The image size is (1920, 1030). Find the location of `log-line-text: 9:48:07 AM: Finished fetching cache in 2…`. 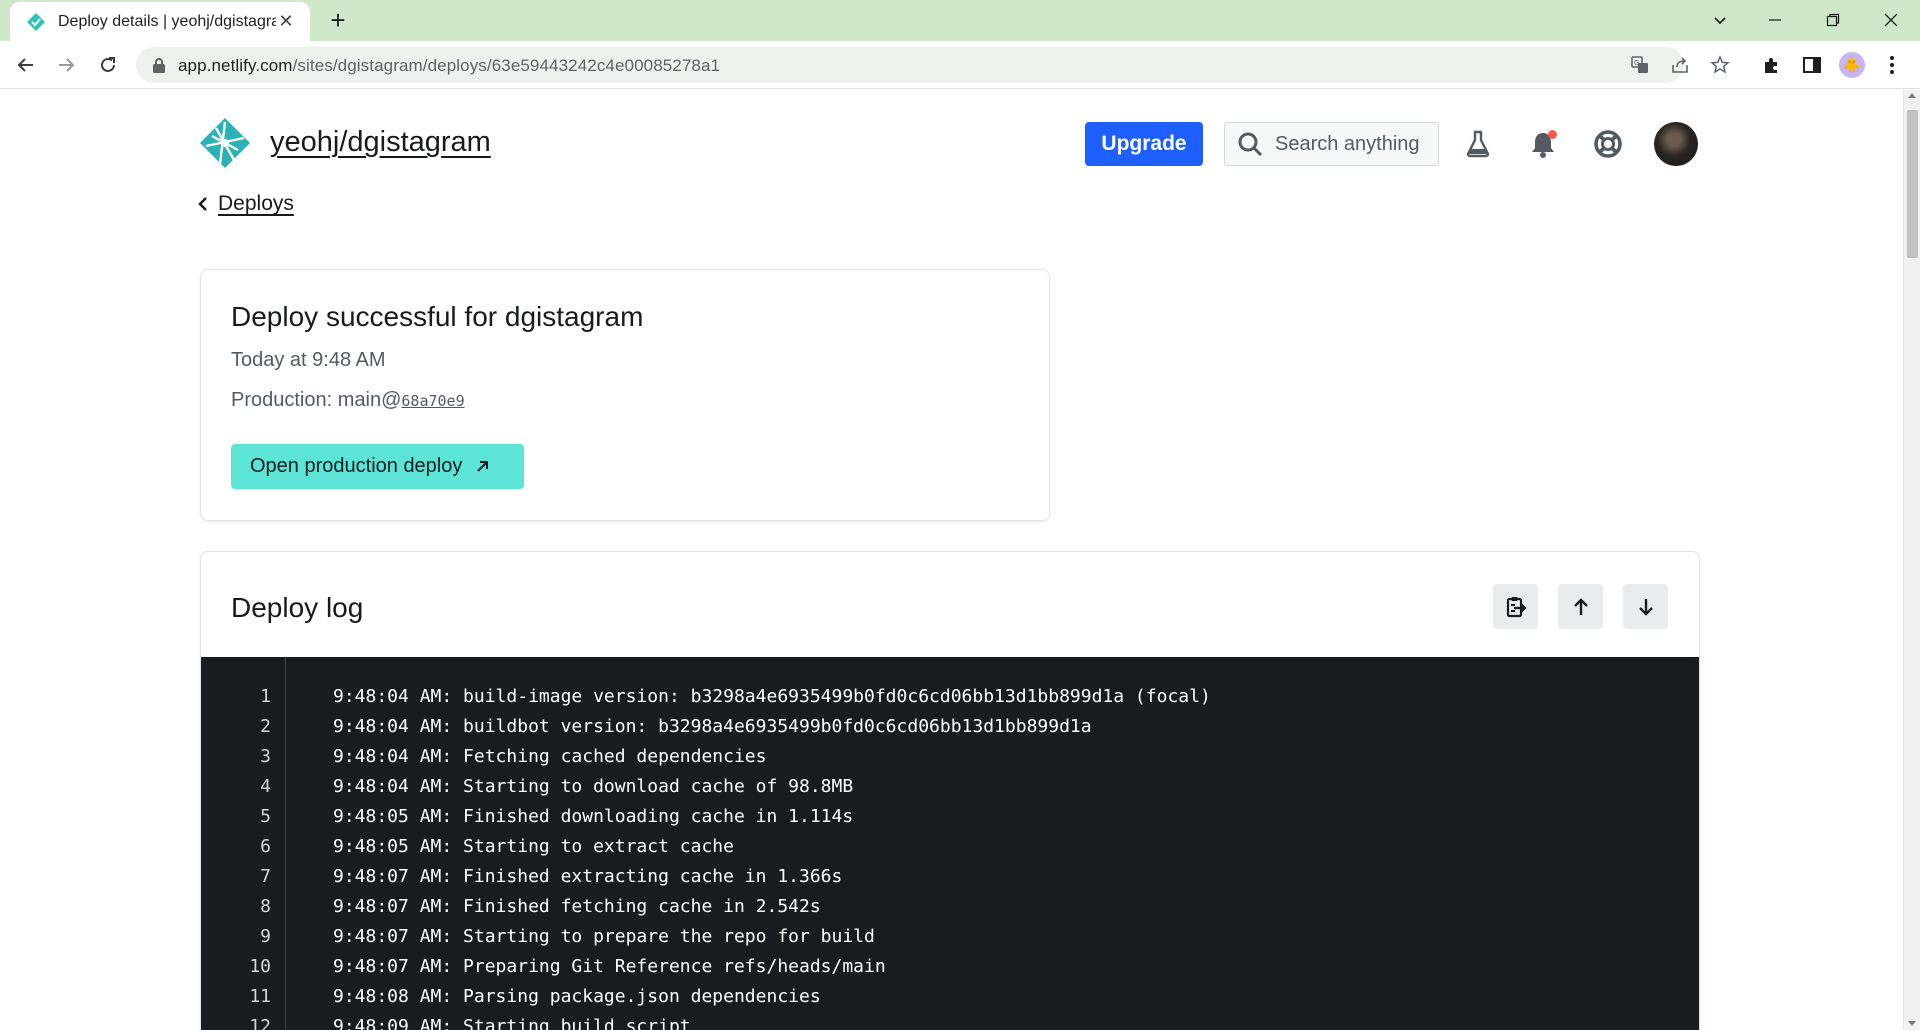

log-line-text: 9:48:07 AM: Finished fetching cache in 2… is located at coordinates (577, 906).